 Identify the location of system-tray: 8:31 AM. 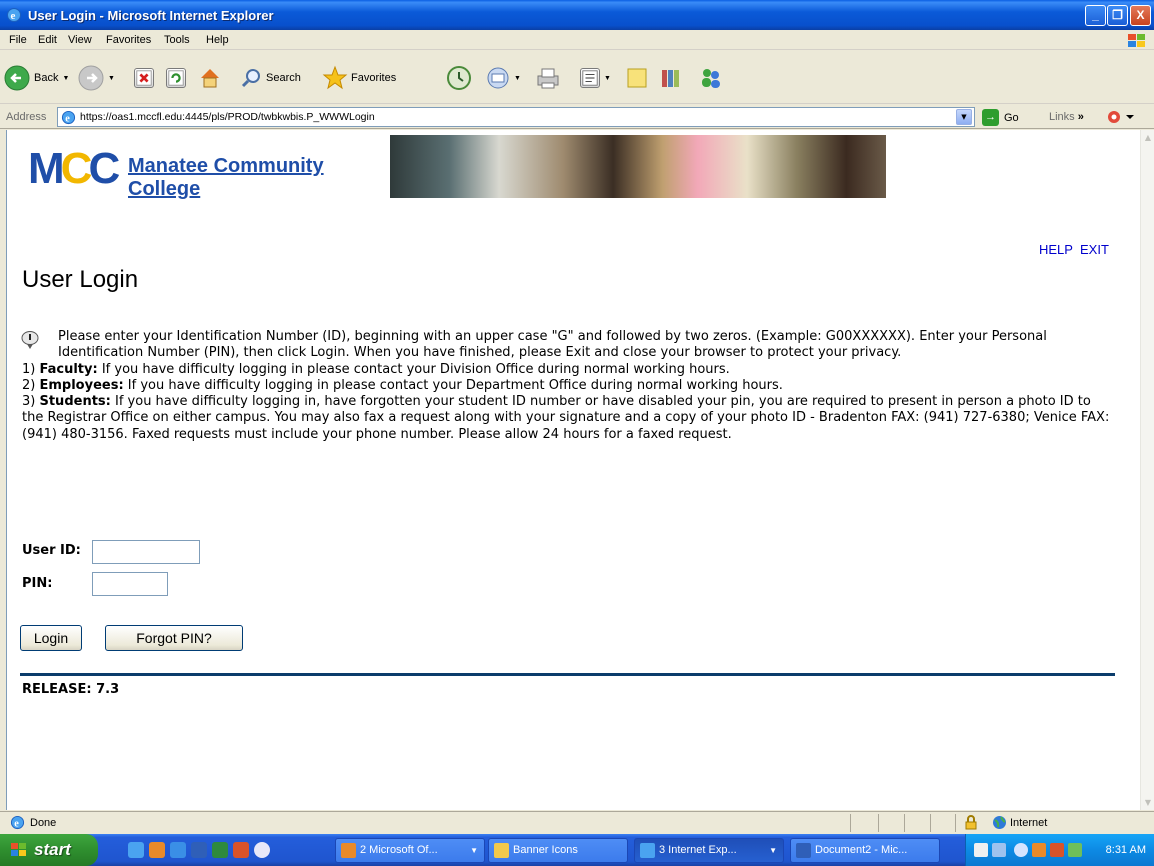
(1059, 850).